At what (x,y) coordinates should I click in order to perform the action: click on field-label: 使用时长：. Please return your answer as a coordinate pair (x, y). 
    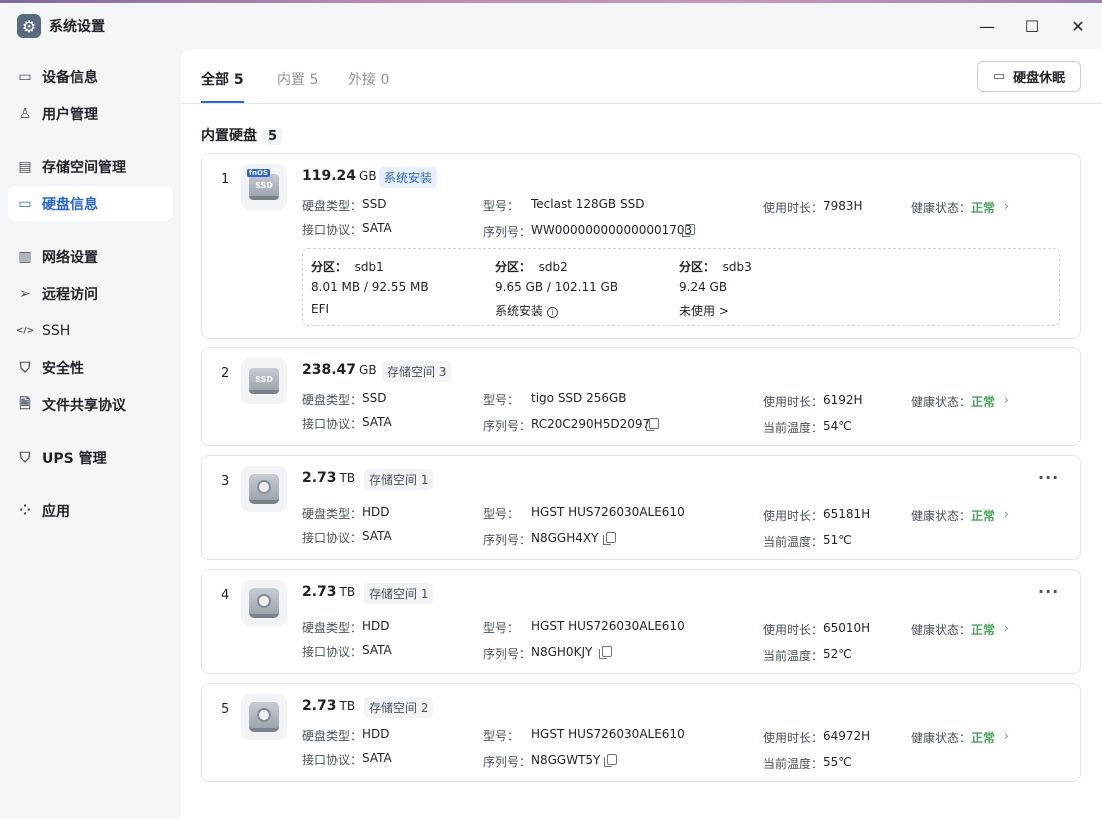
    Looking at the image, I should click on (793, 516).